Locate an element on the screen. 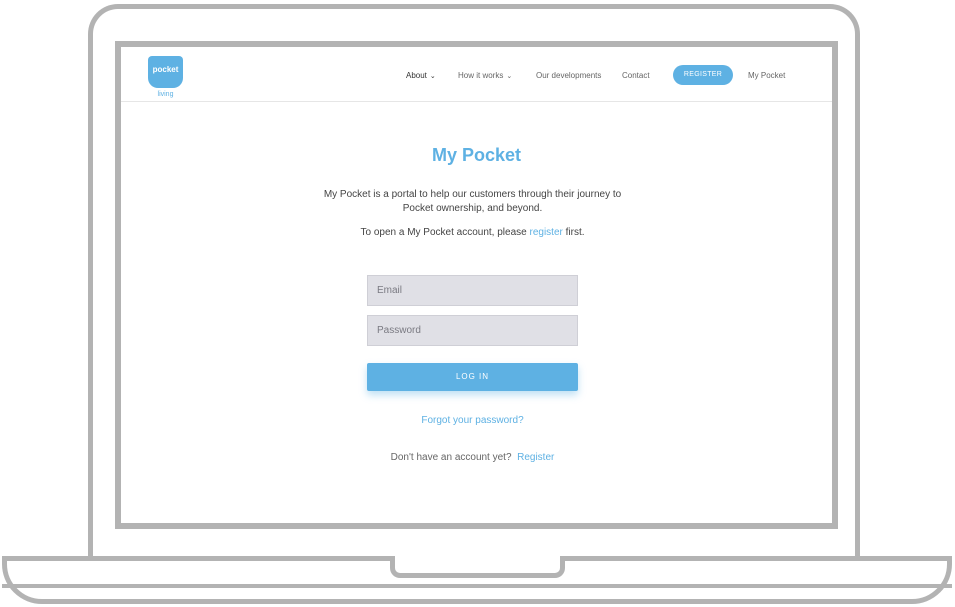 The height and width of the screenshot is (607, 955). open-account-suffix: first. is located at coordinates (575, 232).